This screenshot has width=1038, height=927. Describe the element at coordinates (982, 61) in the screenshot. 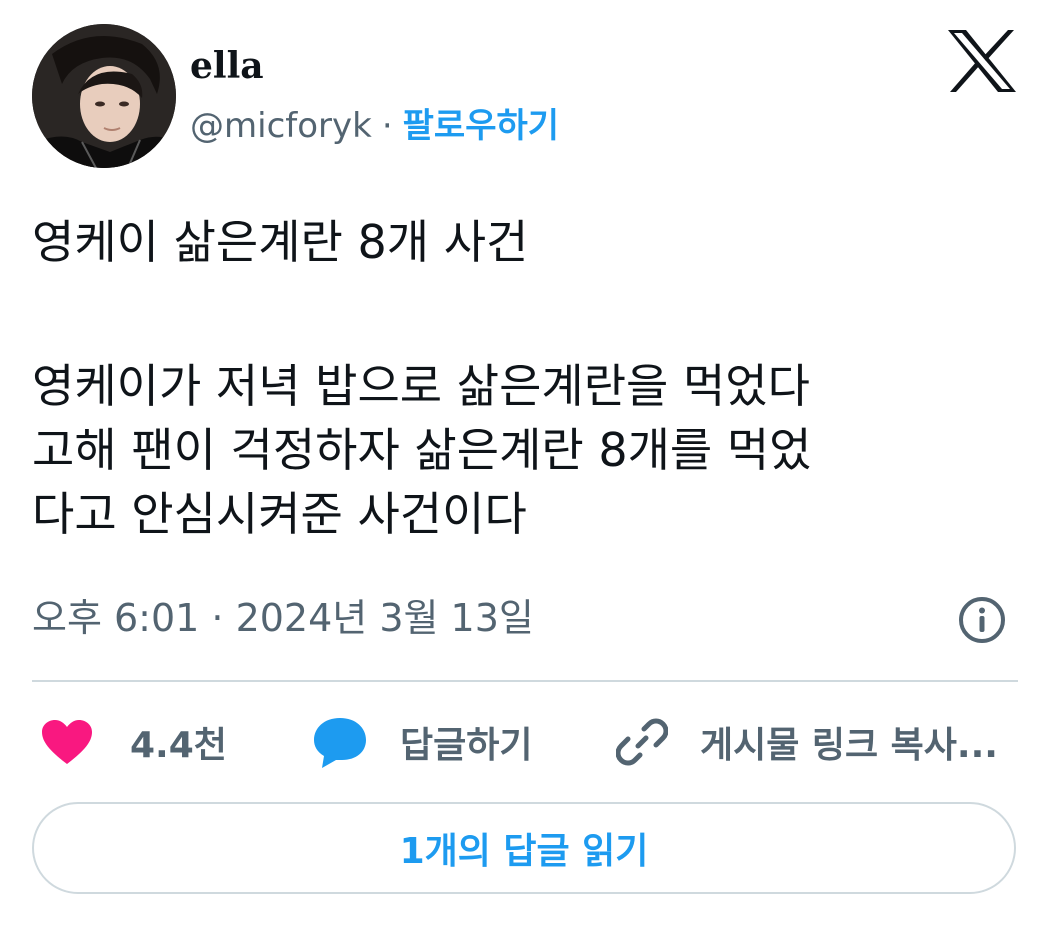

I see `x-logo-icon` at that location.